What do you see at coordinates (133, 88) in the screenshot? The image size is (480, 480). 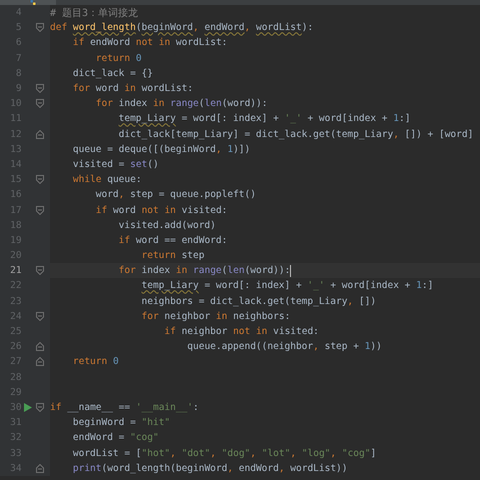 I see `code-line: for word in wordList:` at bounding box center [133, 88].